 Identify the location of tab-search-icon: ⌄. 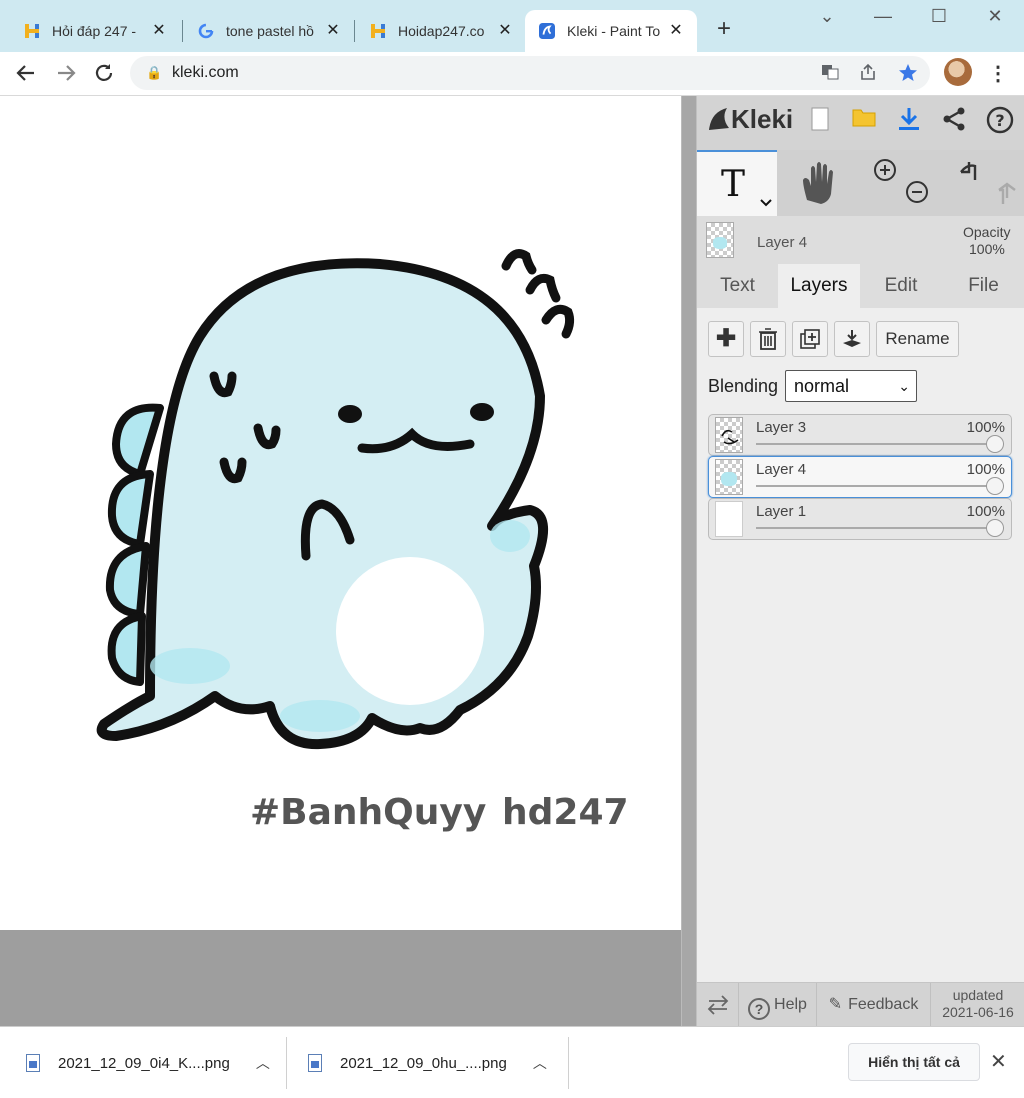
(827, 18).